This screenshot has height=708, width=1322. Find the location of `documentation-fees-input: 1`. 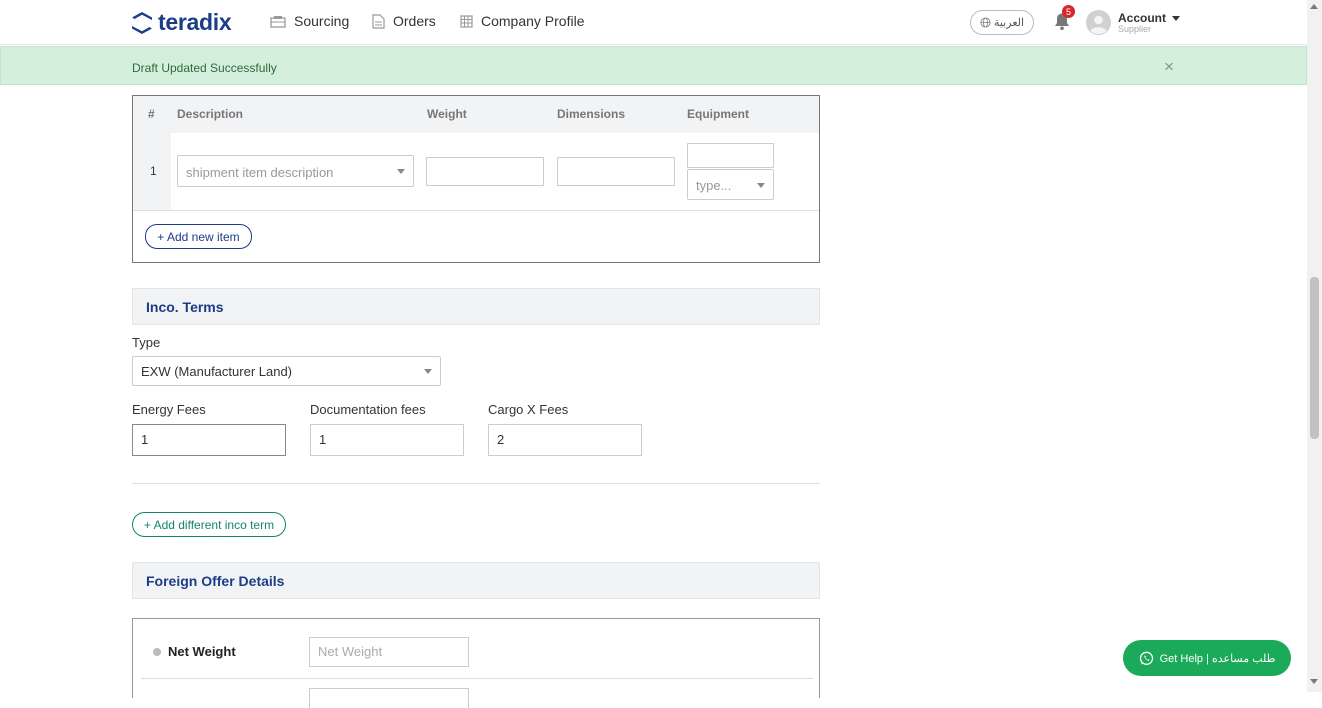

documentation-fees-input: 1 is located at coordinates (387, 440).